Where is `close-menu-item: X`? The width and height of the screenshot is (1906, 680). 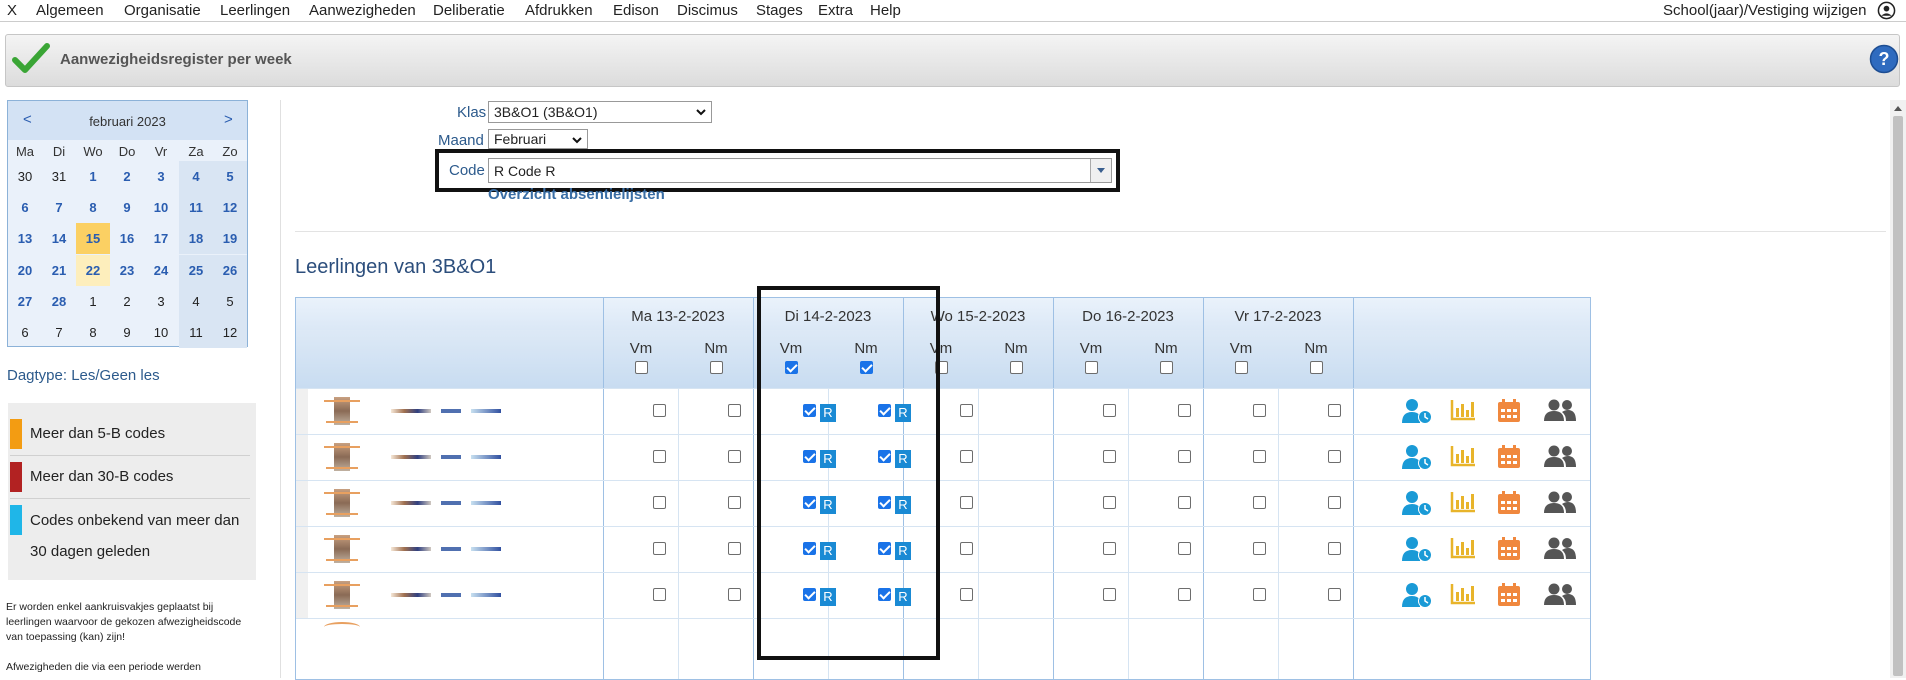 close-menu-item: X is located at coordinates (12, 10).